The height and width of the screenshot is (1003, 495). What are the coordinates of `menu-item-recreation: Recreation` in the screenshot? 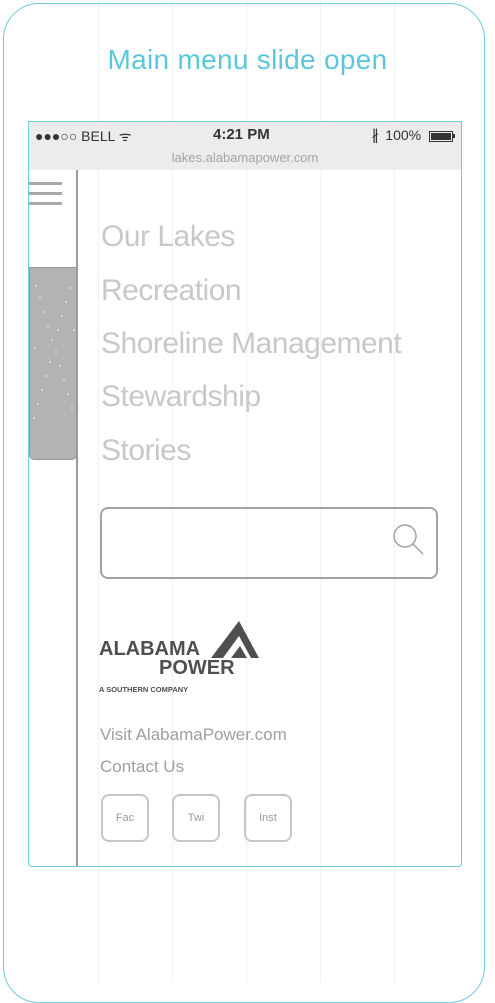 It's located at (171, 291).